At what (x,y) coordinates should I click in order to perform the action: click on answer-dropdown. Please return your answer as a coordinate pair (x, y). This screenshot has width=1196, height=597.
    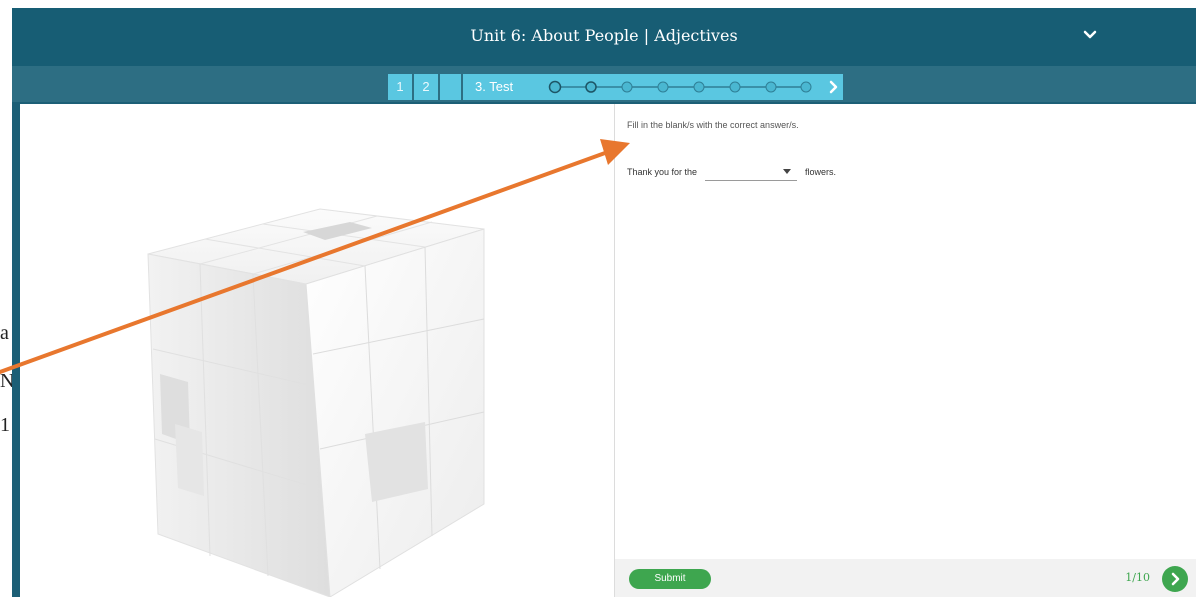
    Looking at the image, I should click on (751, 172).